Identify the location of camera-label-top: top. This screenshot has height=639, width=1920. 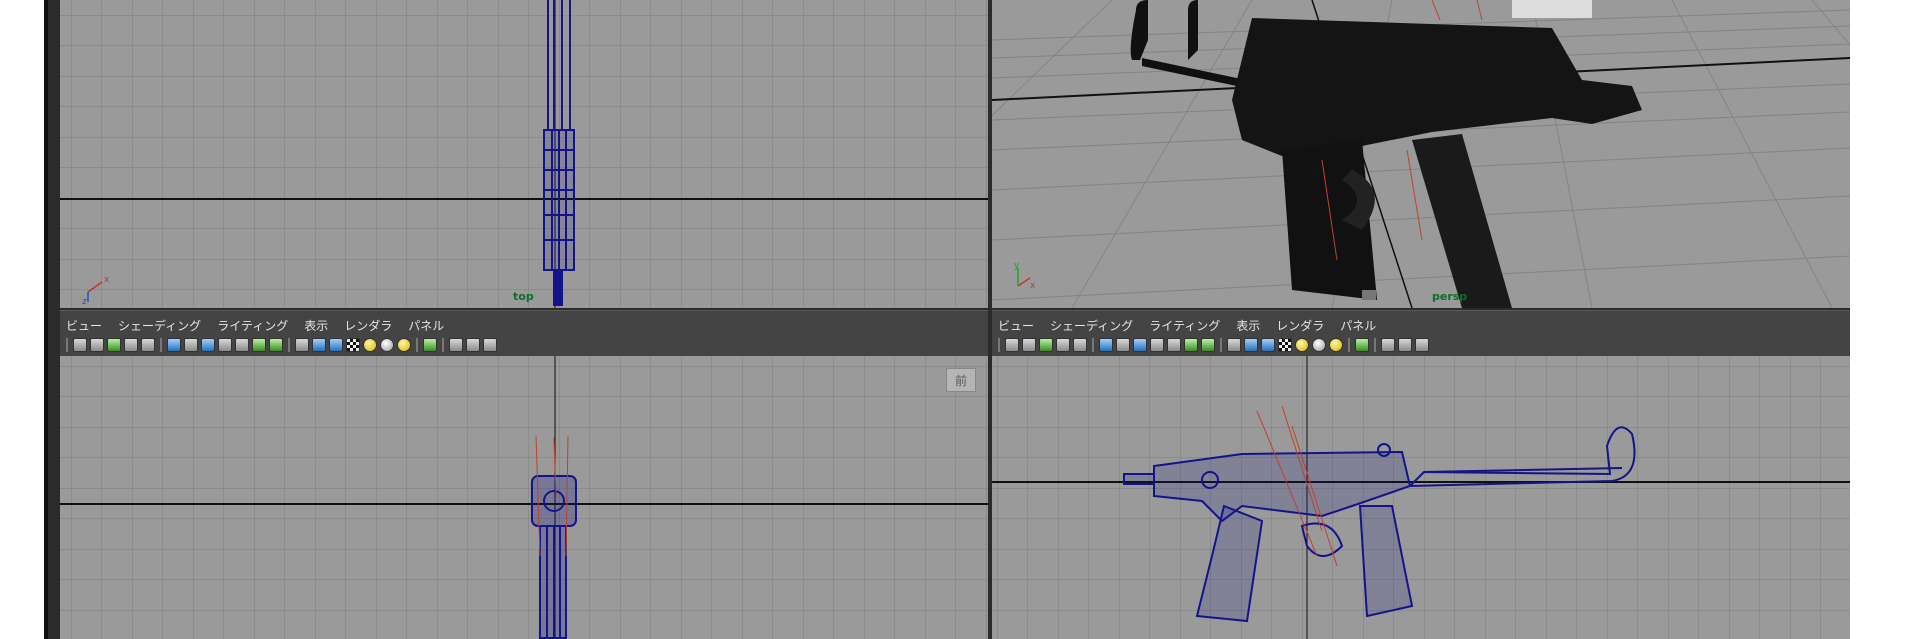
(523, 296).